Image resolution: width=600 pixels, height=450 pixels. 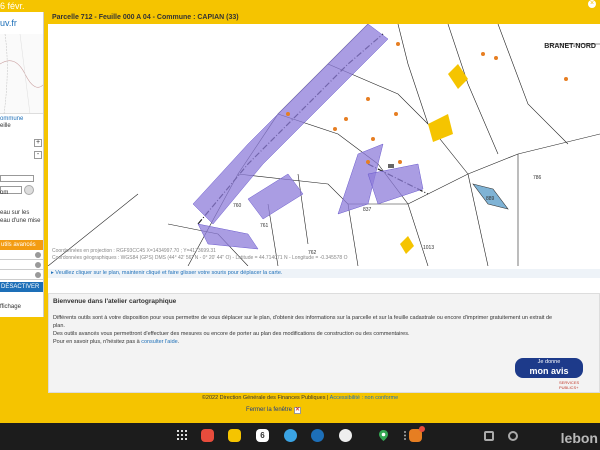 I want to click on watermark: lebon, so click(x=579, y=438).